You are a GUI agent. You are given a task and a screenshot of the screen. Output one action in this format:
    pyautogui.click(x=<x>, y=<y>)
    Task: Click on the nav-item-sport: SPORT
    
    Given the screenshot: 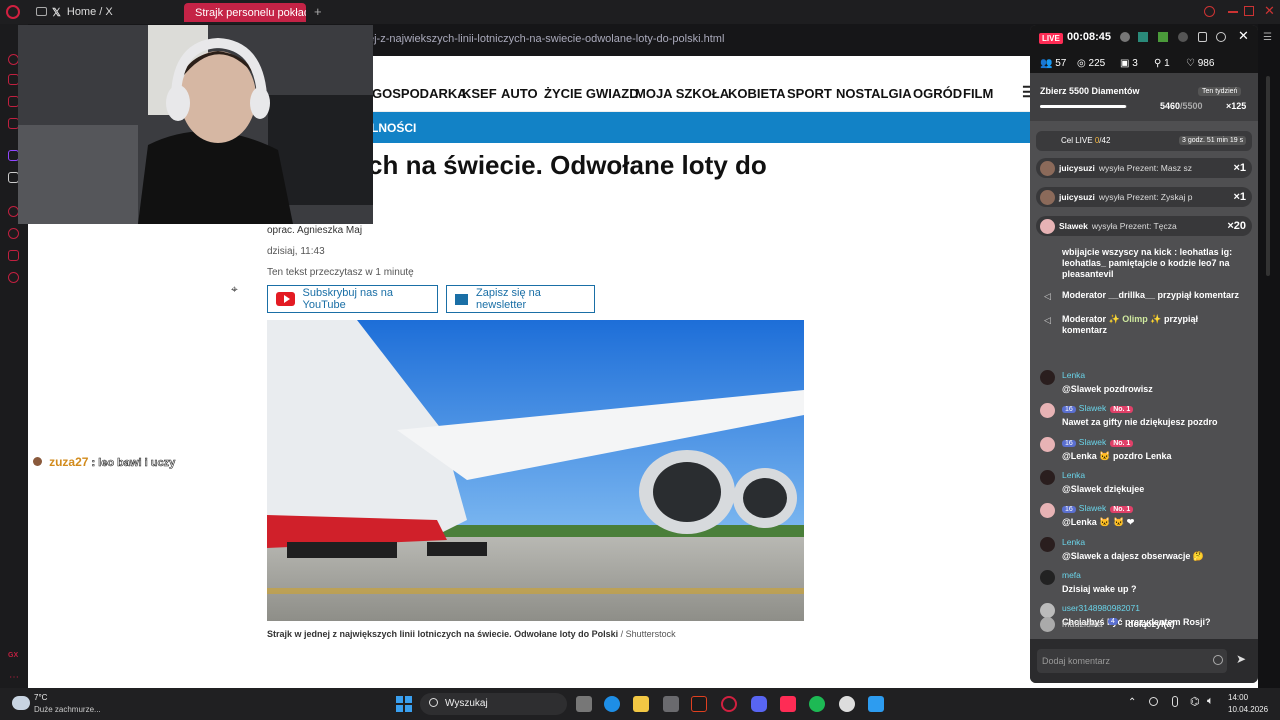 What is the action you would take?
    pyautogui.click(x=809, y=93)
    